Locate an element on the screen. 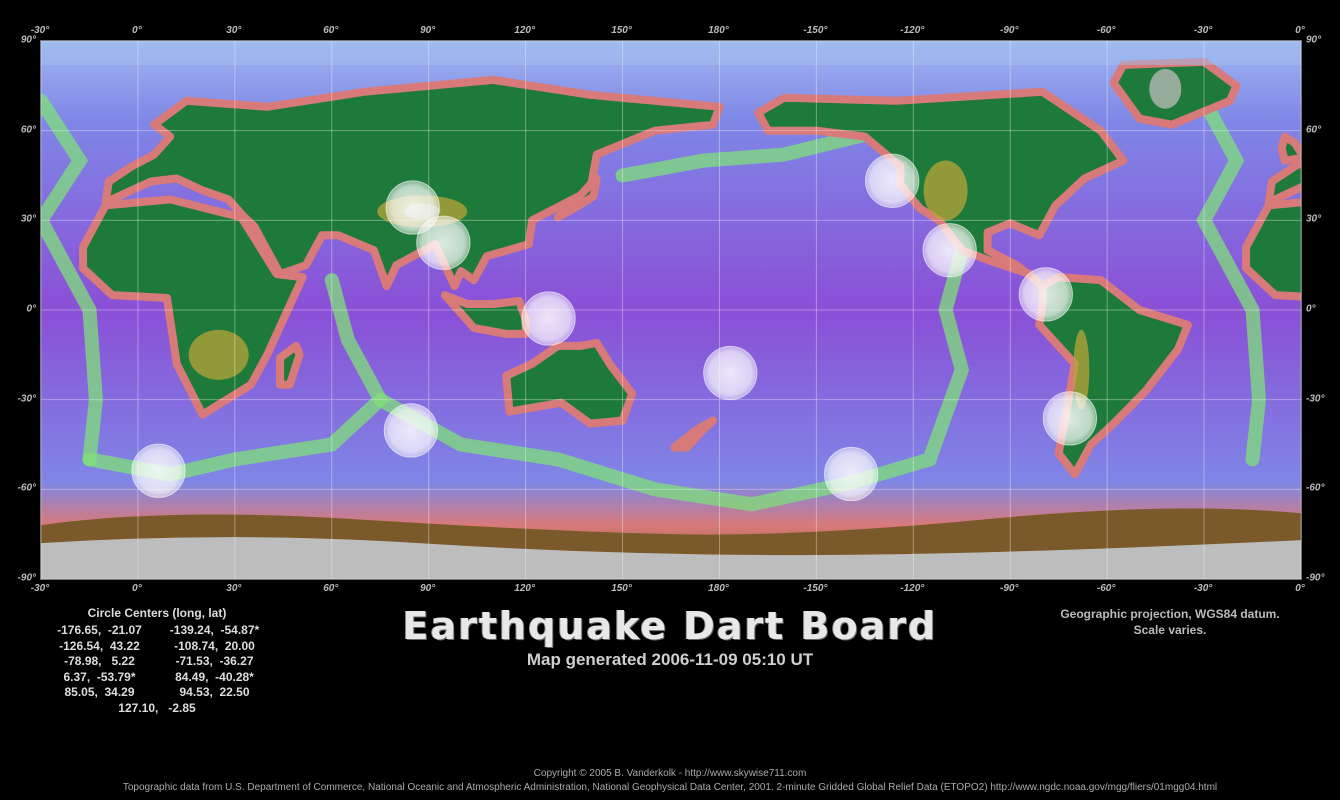 This screenshot has width=1340, height=800. circle-center-value: -108.74, 20.00 is located at coordinates (214, 645).